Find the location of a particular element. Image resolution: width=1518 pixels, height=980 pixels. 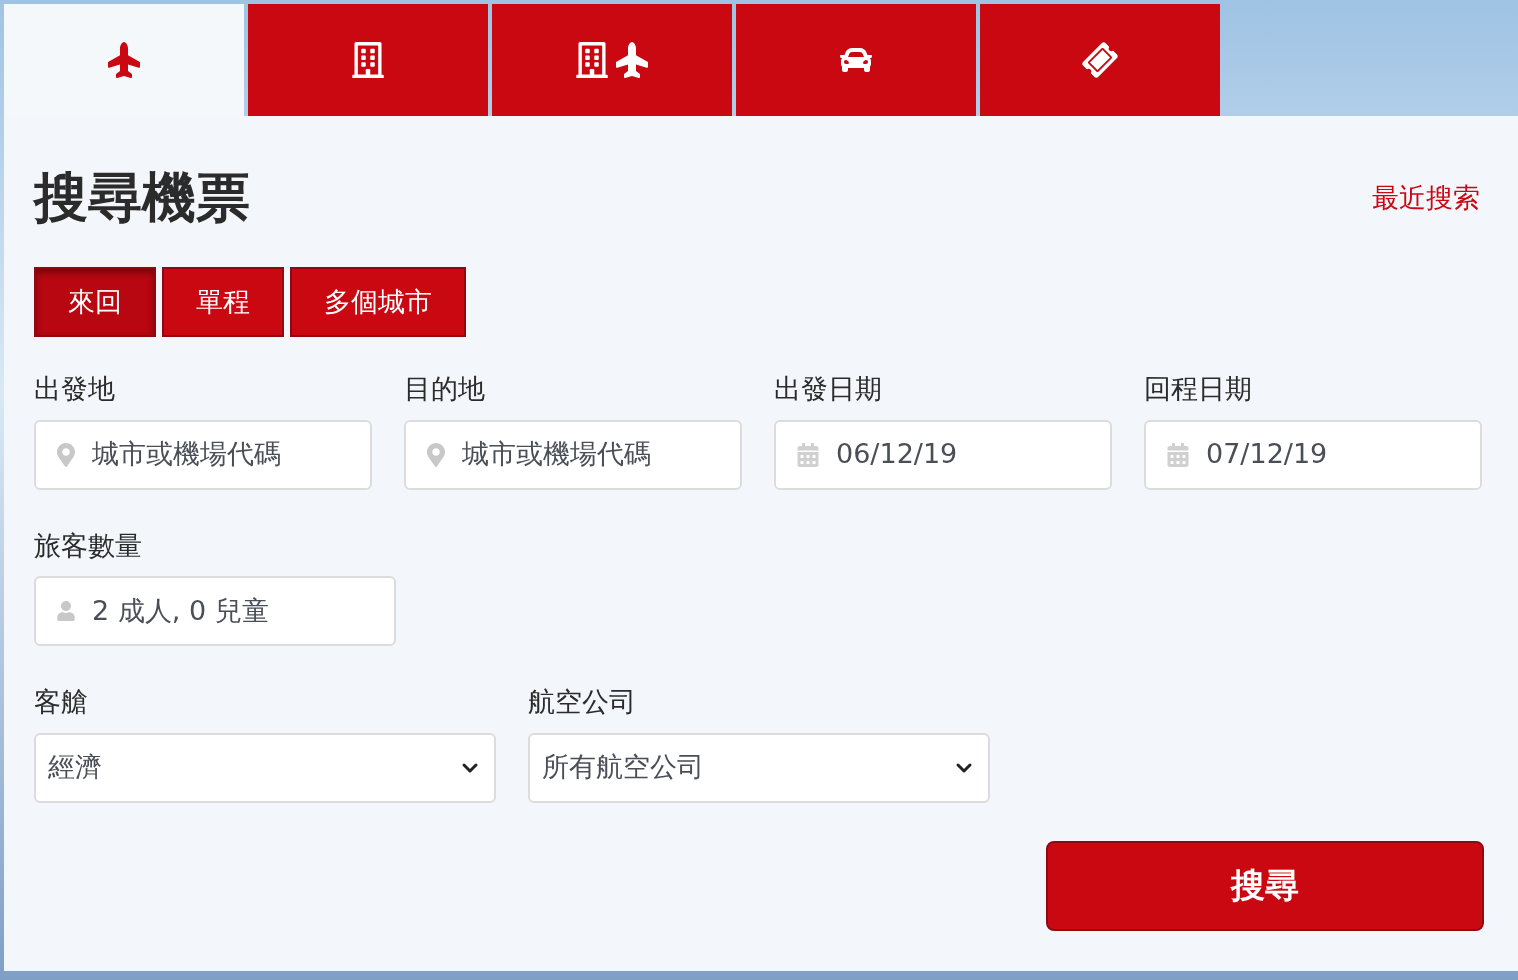

trip-type-button: 多個城市 is located at coordinates (378, 302).